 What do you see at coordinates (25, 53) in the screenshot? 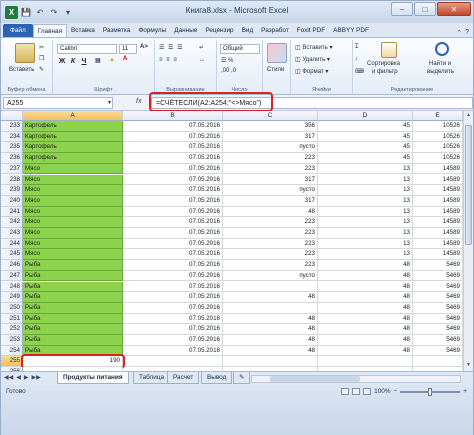
I see `paste-icon` at bounding box center [25, 53].